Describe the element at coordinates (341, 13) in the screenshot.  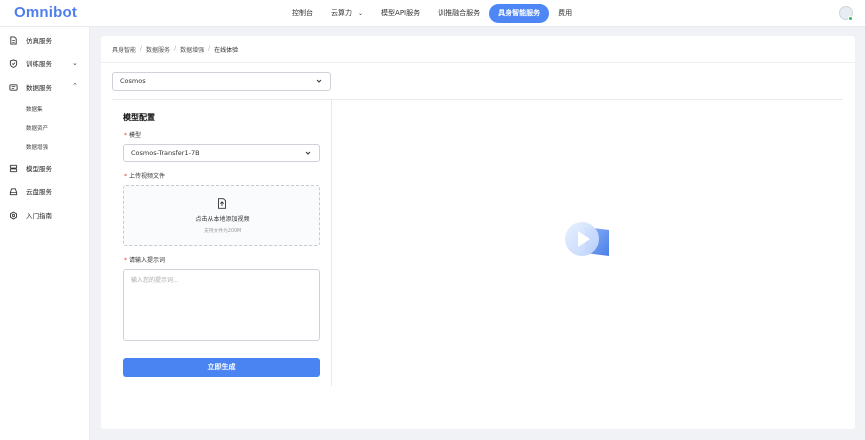
I see `nav-label: 云算力` at that location.